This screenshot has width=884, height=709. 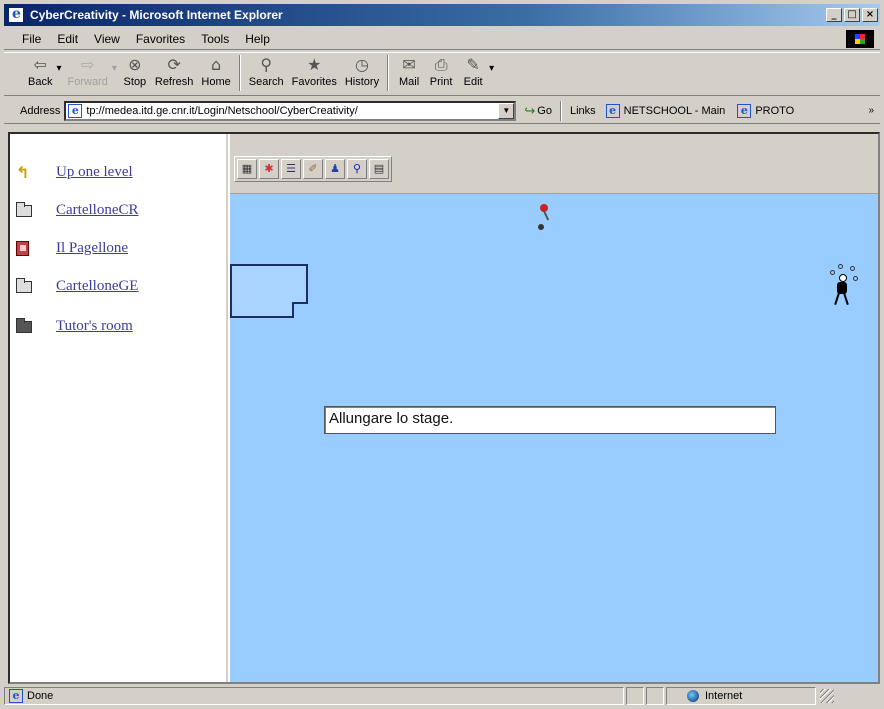 What do you see at coordinates (693, 696) in the screenshot?
I see `globe-icon` at bounding box center [693, 696].